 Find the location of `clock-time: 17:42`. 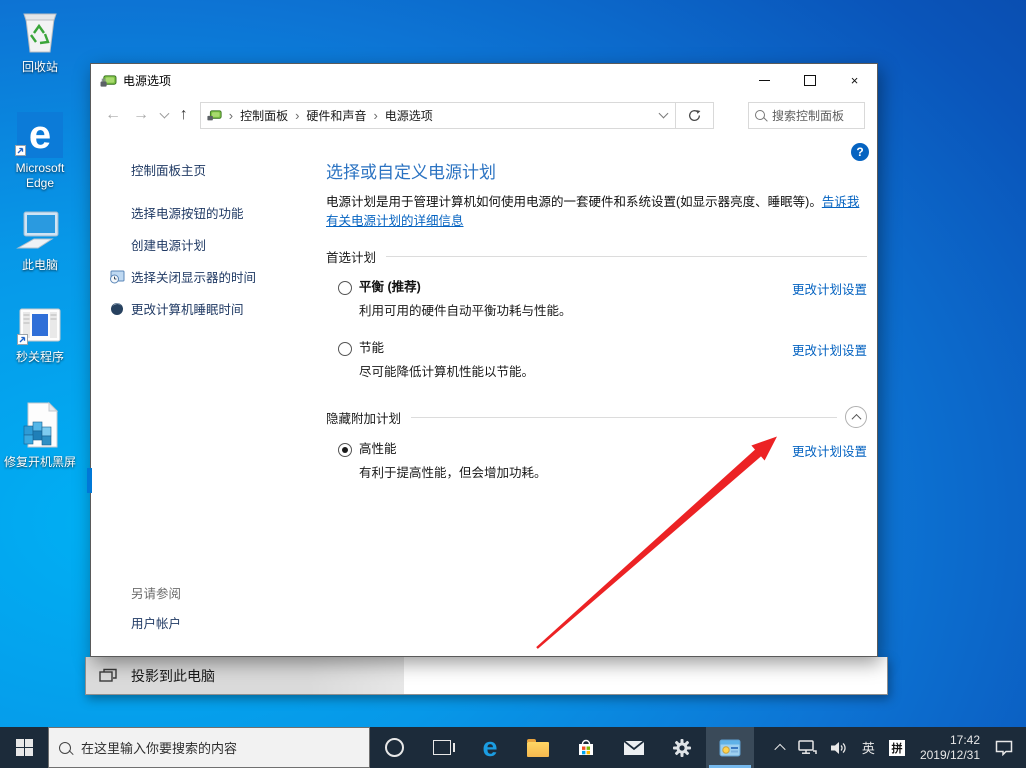

clock-time: 17:42 is located at coordinates (964, 739).